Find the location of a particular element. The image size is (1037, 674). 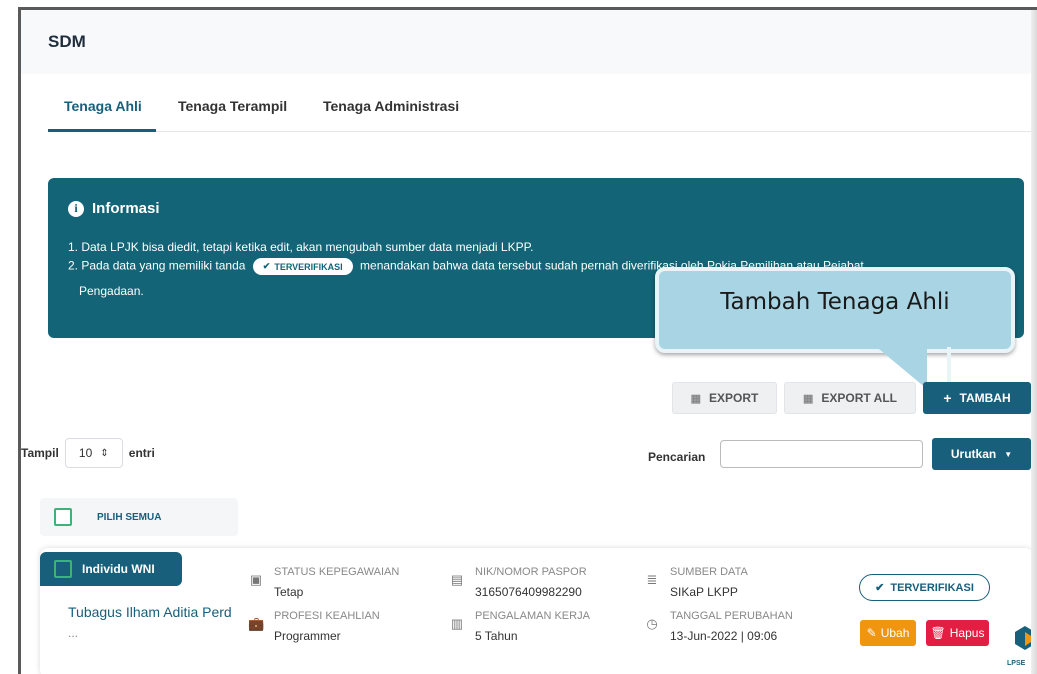

add-button: + TAMBAH is located at coordinates (977, 398).